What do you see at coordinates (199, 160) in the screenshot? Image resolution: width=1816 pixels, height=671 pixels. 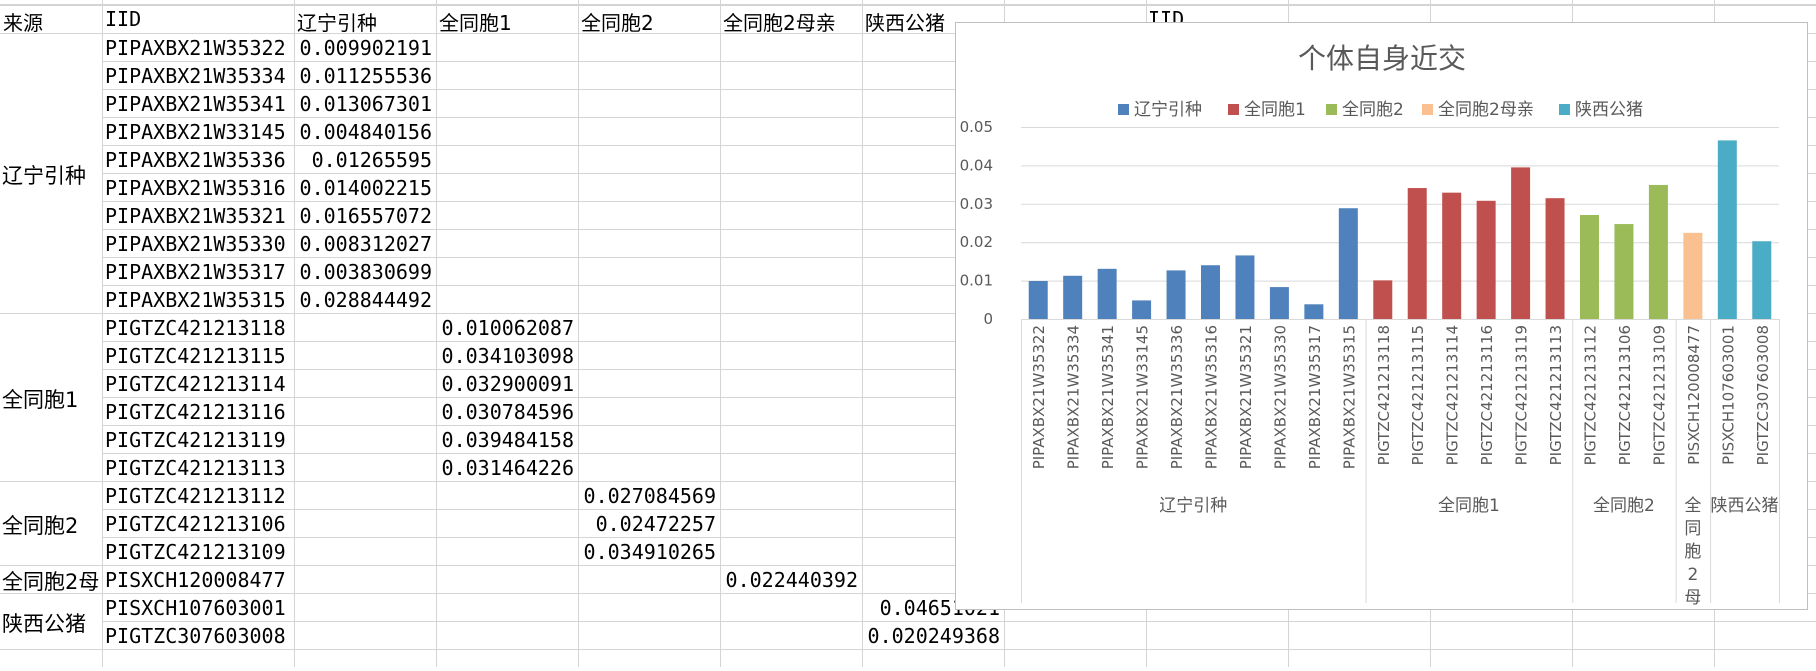 I see `iid-cell: PIPAXBX21W35336` at bounding box center [199, 160].